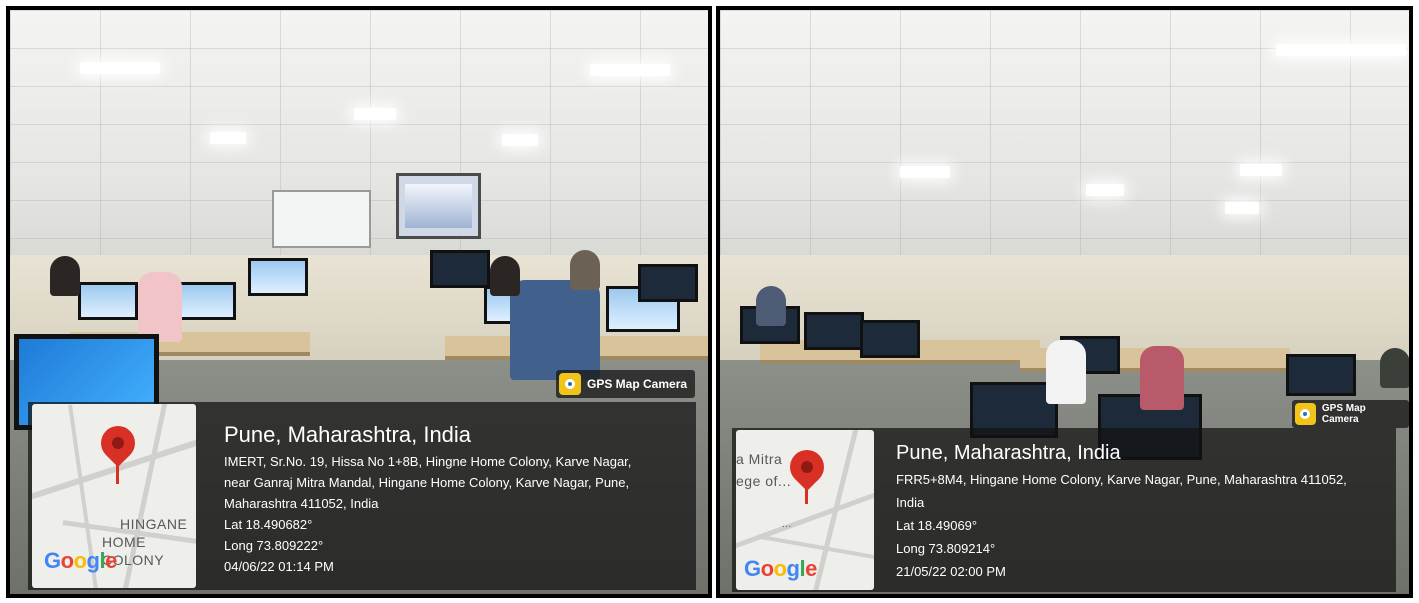 Image resolution: width=1419 pixels, height=603 pixels. What do you see at coordinates (805, 510) in the screenshot?
I see `map-thumbnail: a Mitra ege of... ... Google` at bounding box center [805, 510].